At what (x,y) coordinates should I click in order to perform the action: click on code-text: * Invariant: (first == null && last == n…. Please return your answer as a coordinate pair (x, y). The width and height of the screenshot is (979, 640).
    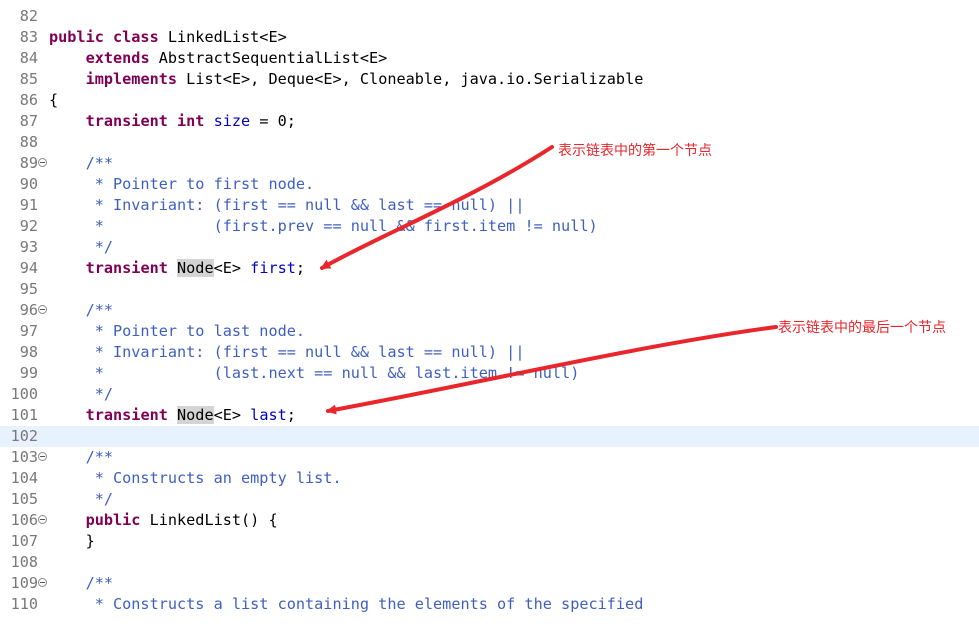
    Looking at the image, I should click on (287, 205).